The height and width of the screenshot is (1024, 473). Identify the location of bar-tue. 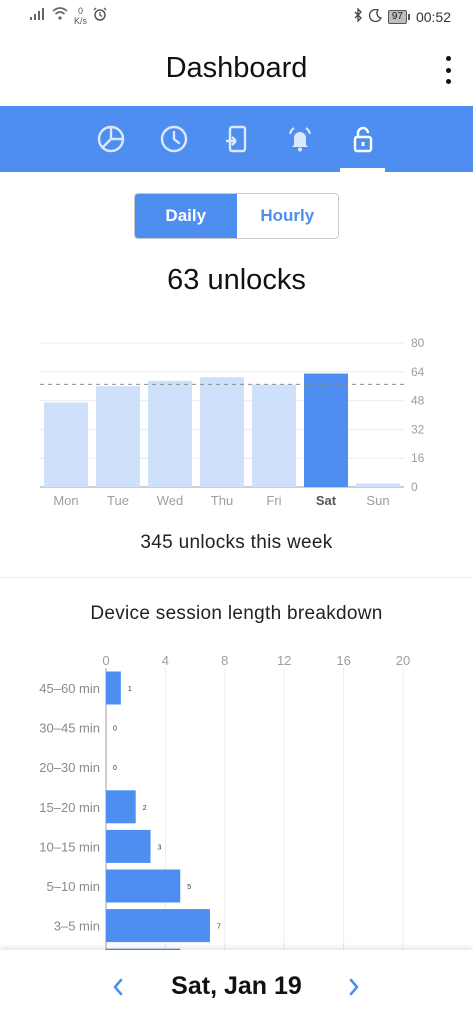
(118, 436).